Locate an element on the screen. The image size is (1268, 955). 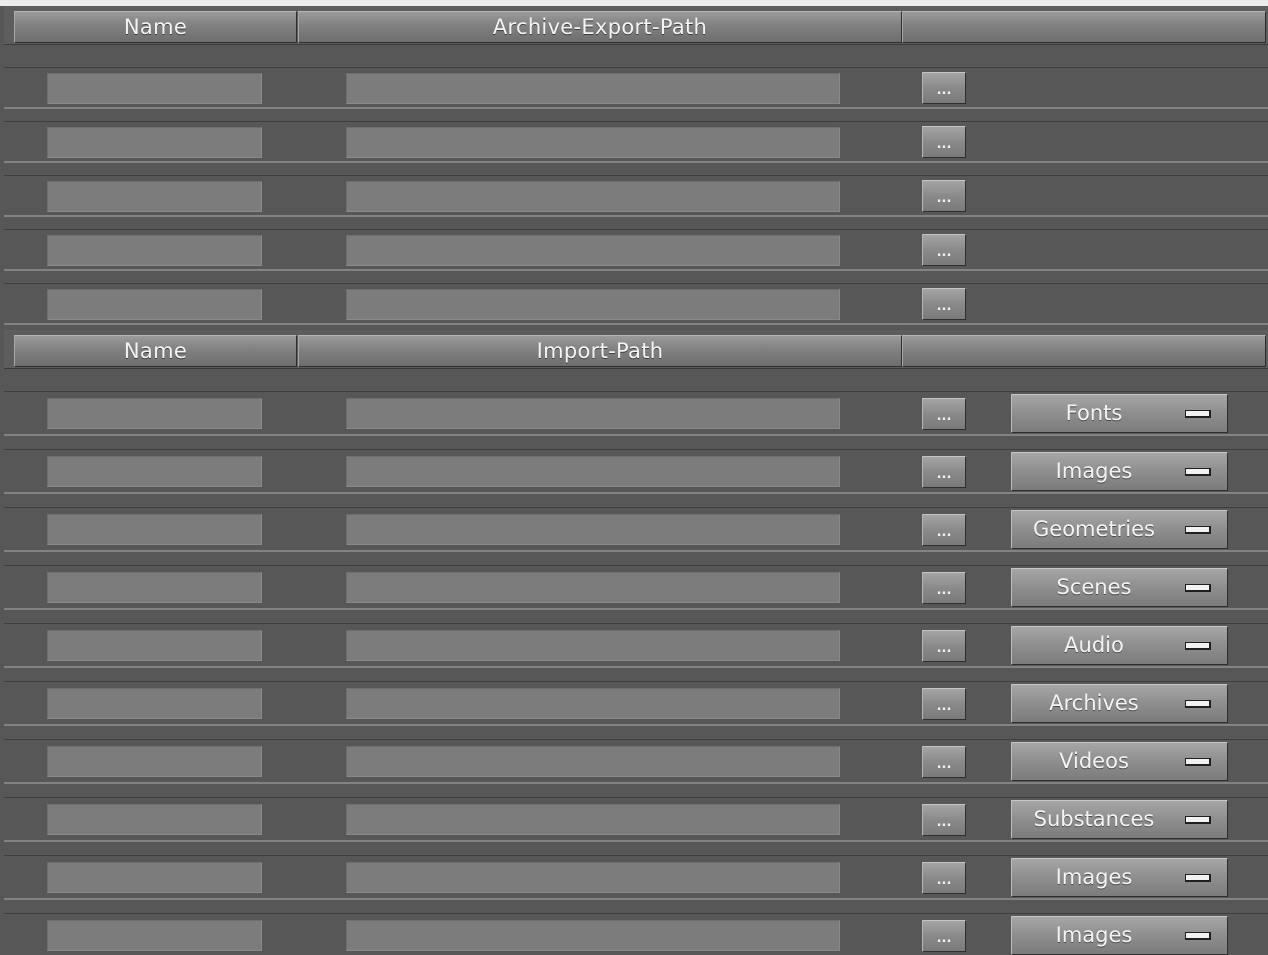
import-table-row: ... Videos is located at coordinates (636, 761).